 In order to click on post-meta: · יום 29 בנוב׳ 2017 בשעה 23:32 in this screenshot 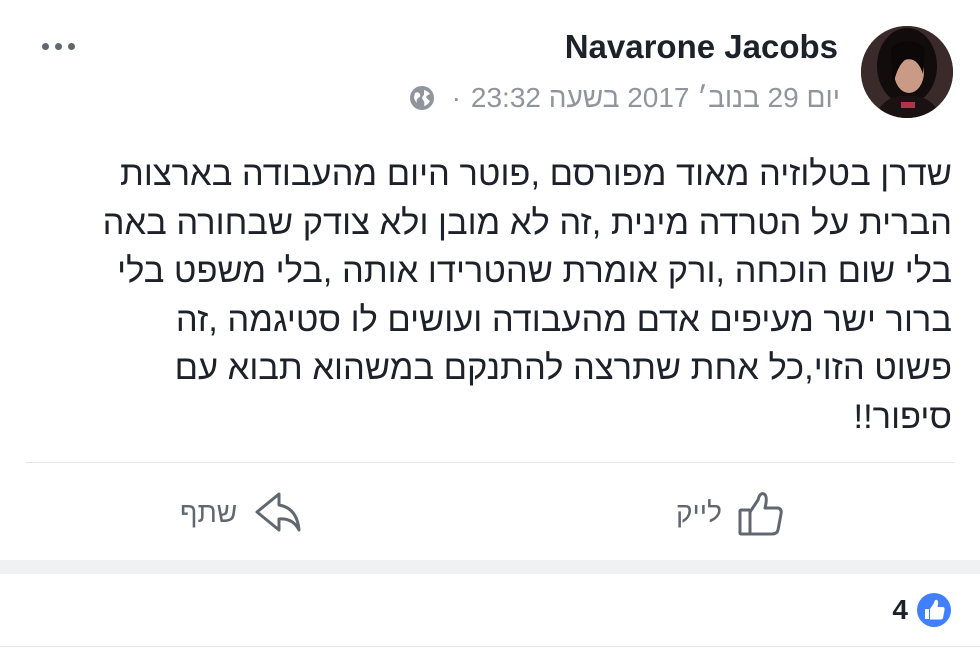, I will do `click(624, 98)`.